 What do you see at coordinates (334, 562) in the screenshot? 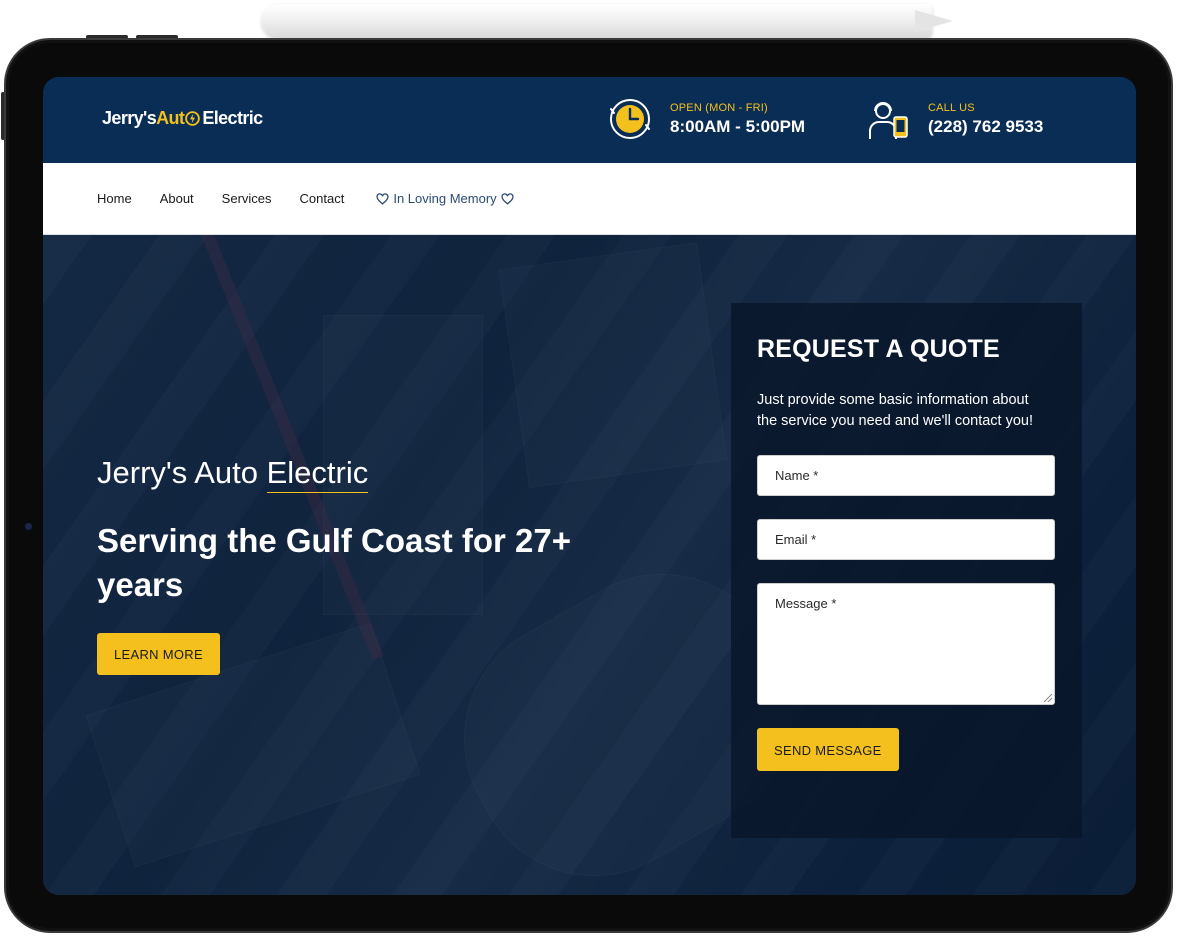
I see `hero-headline: Serving the Gulf Coast for 27+ years` at bounding box center [334, 562].